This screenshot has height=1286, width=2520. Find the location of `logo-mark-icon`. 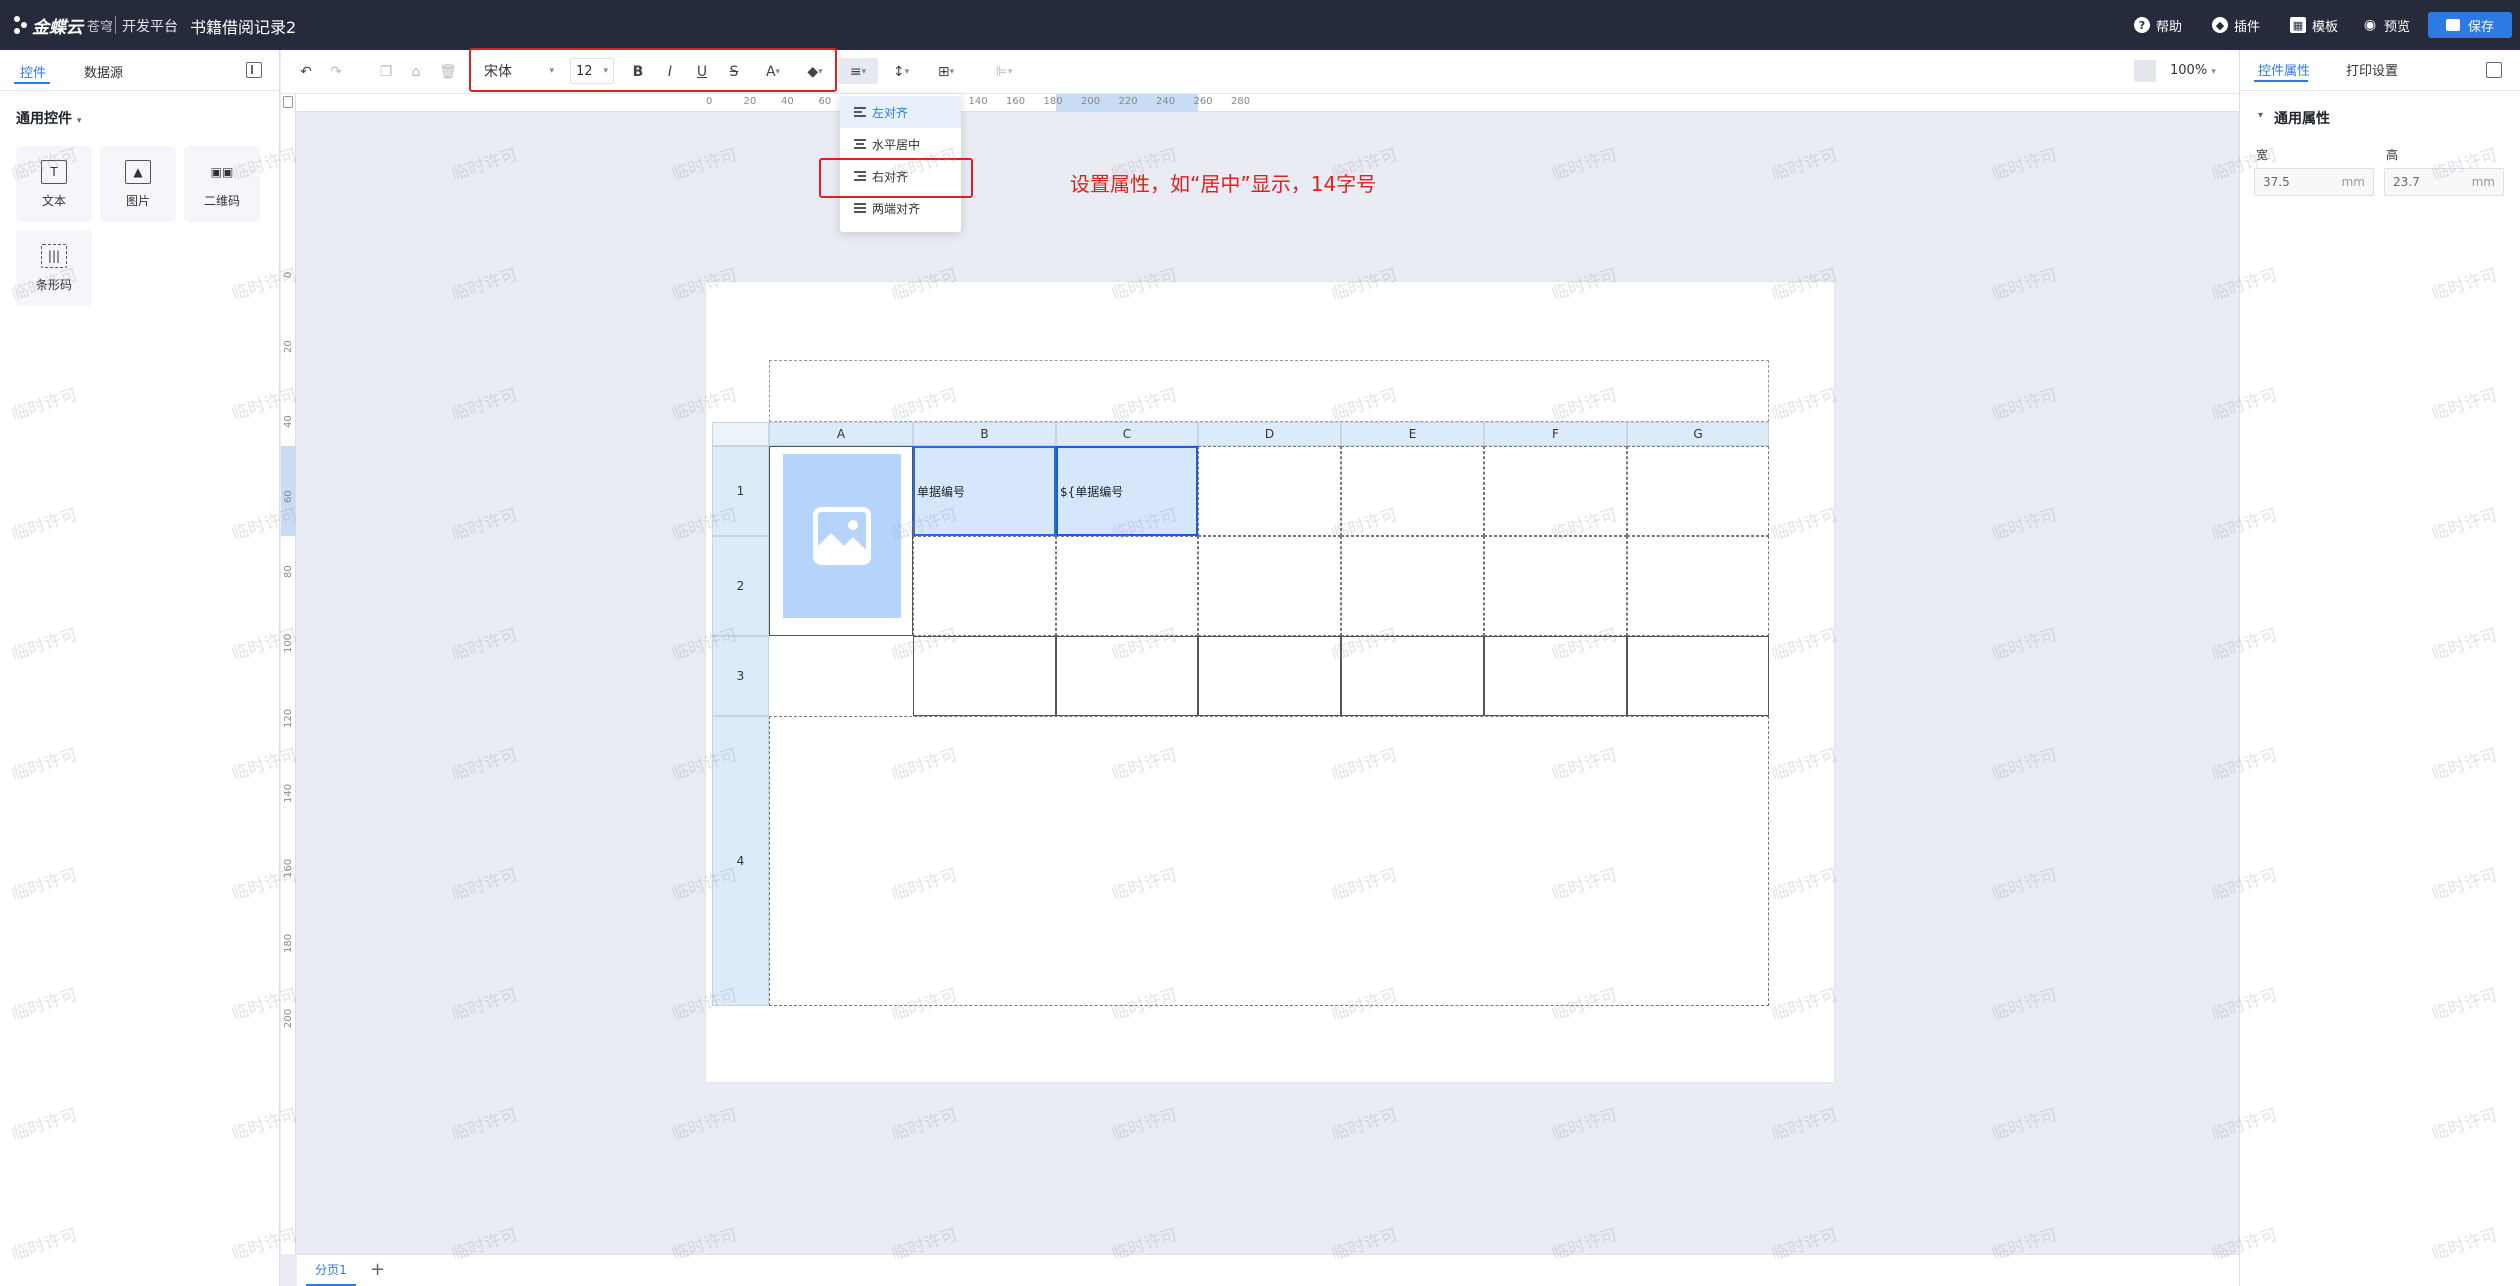

logo-mark-icon is located at coordinates (21, 25).